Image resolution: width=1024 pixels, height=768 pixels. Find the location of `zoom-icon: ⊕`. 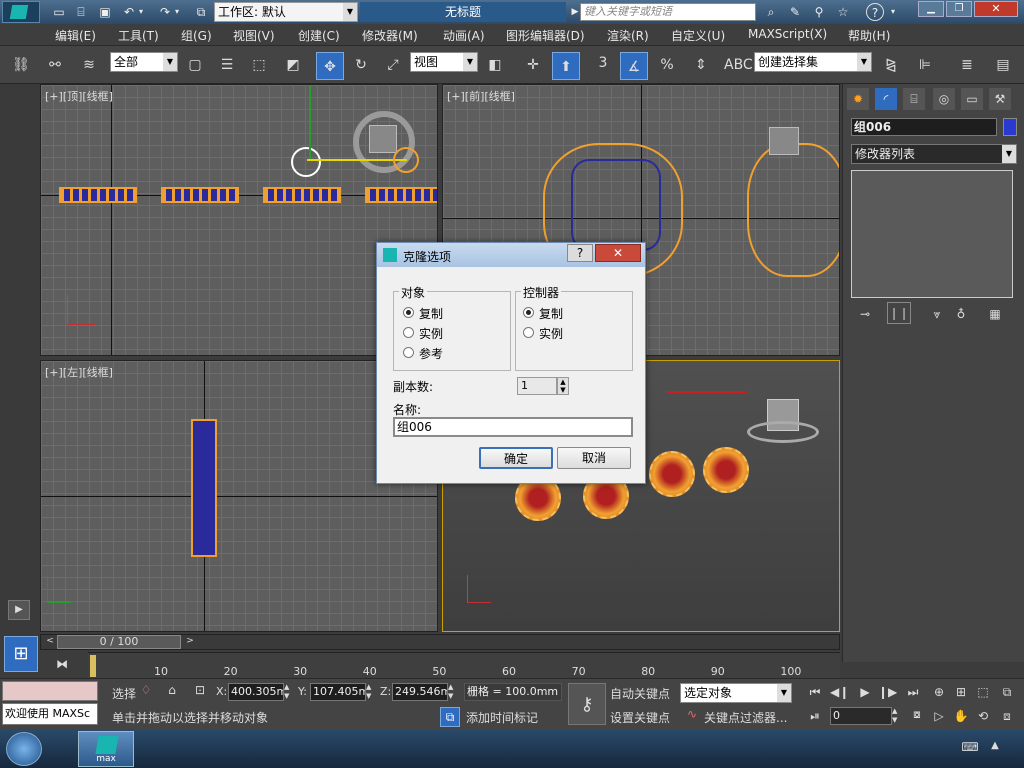

zoom-icon: ⊕ is located at coordinates (939, 692).